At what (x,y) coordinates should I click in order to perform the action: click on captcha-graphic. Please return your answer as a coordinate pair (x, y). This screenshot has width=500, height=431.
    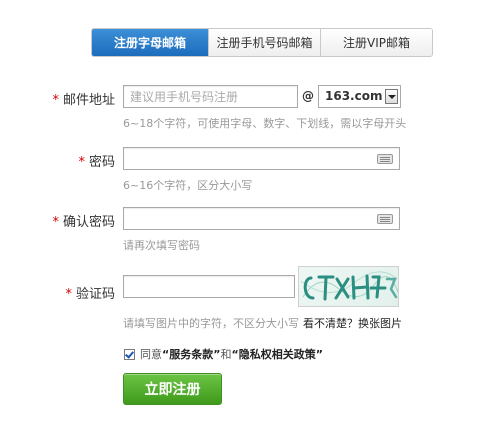
    Looking at the image, I should click on (349, 286).